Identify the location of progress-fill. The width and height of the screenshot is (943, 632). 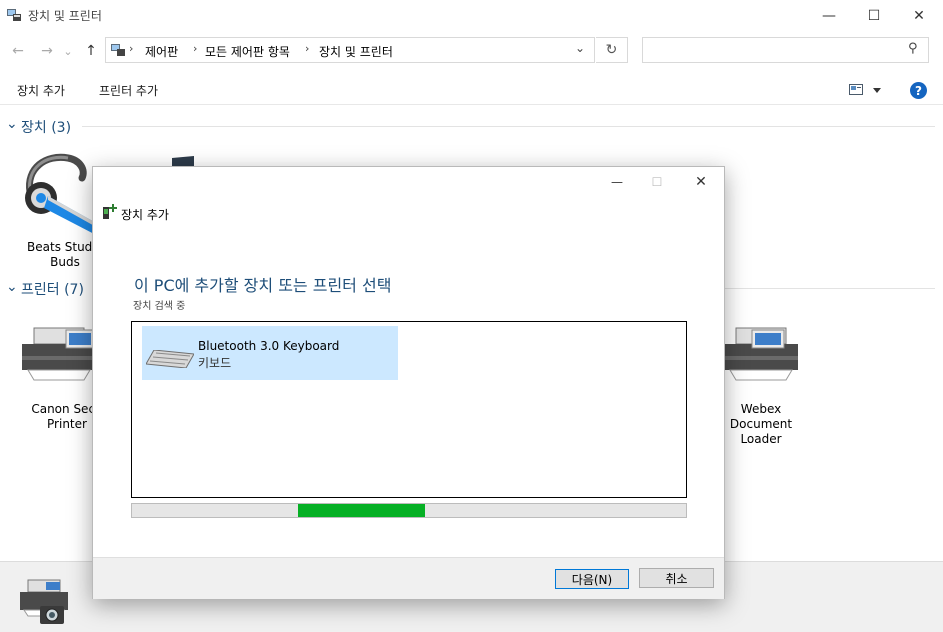
(361, 510).